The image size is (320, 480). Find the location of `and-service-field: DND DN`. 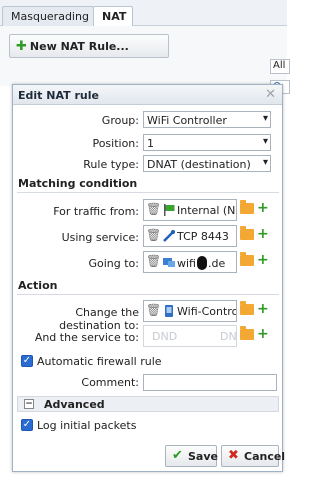

and-service-field: DND DN is located at coordinates (190, 336).